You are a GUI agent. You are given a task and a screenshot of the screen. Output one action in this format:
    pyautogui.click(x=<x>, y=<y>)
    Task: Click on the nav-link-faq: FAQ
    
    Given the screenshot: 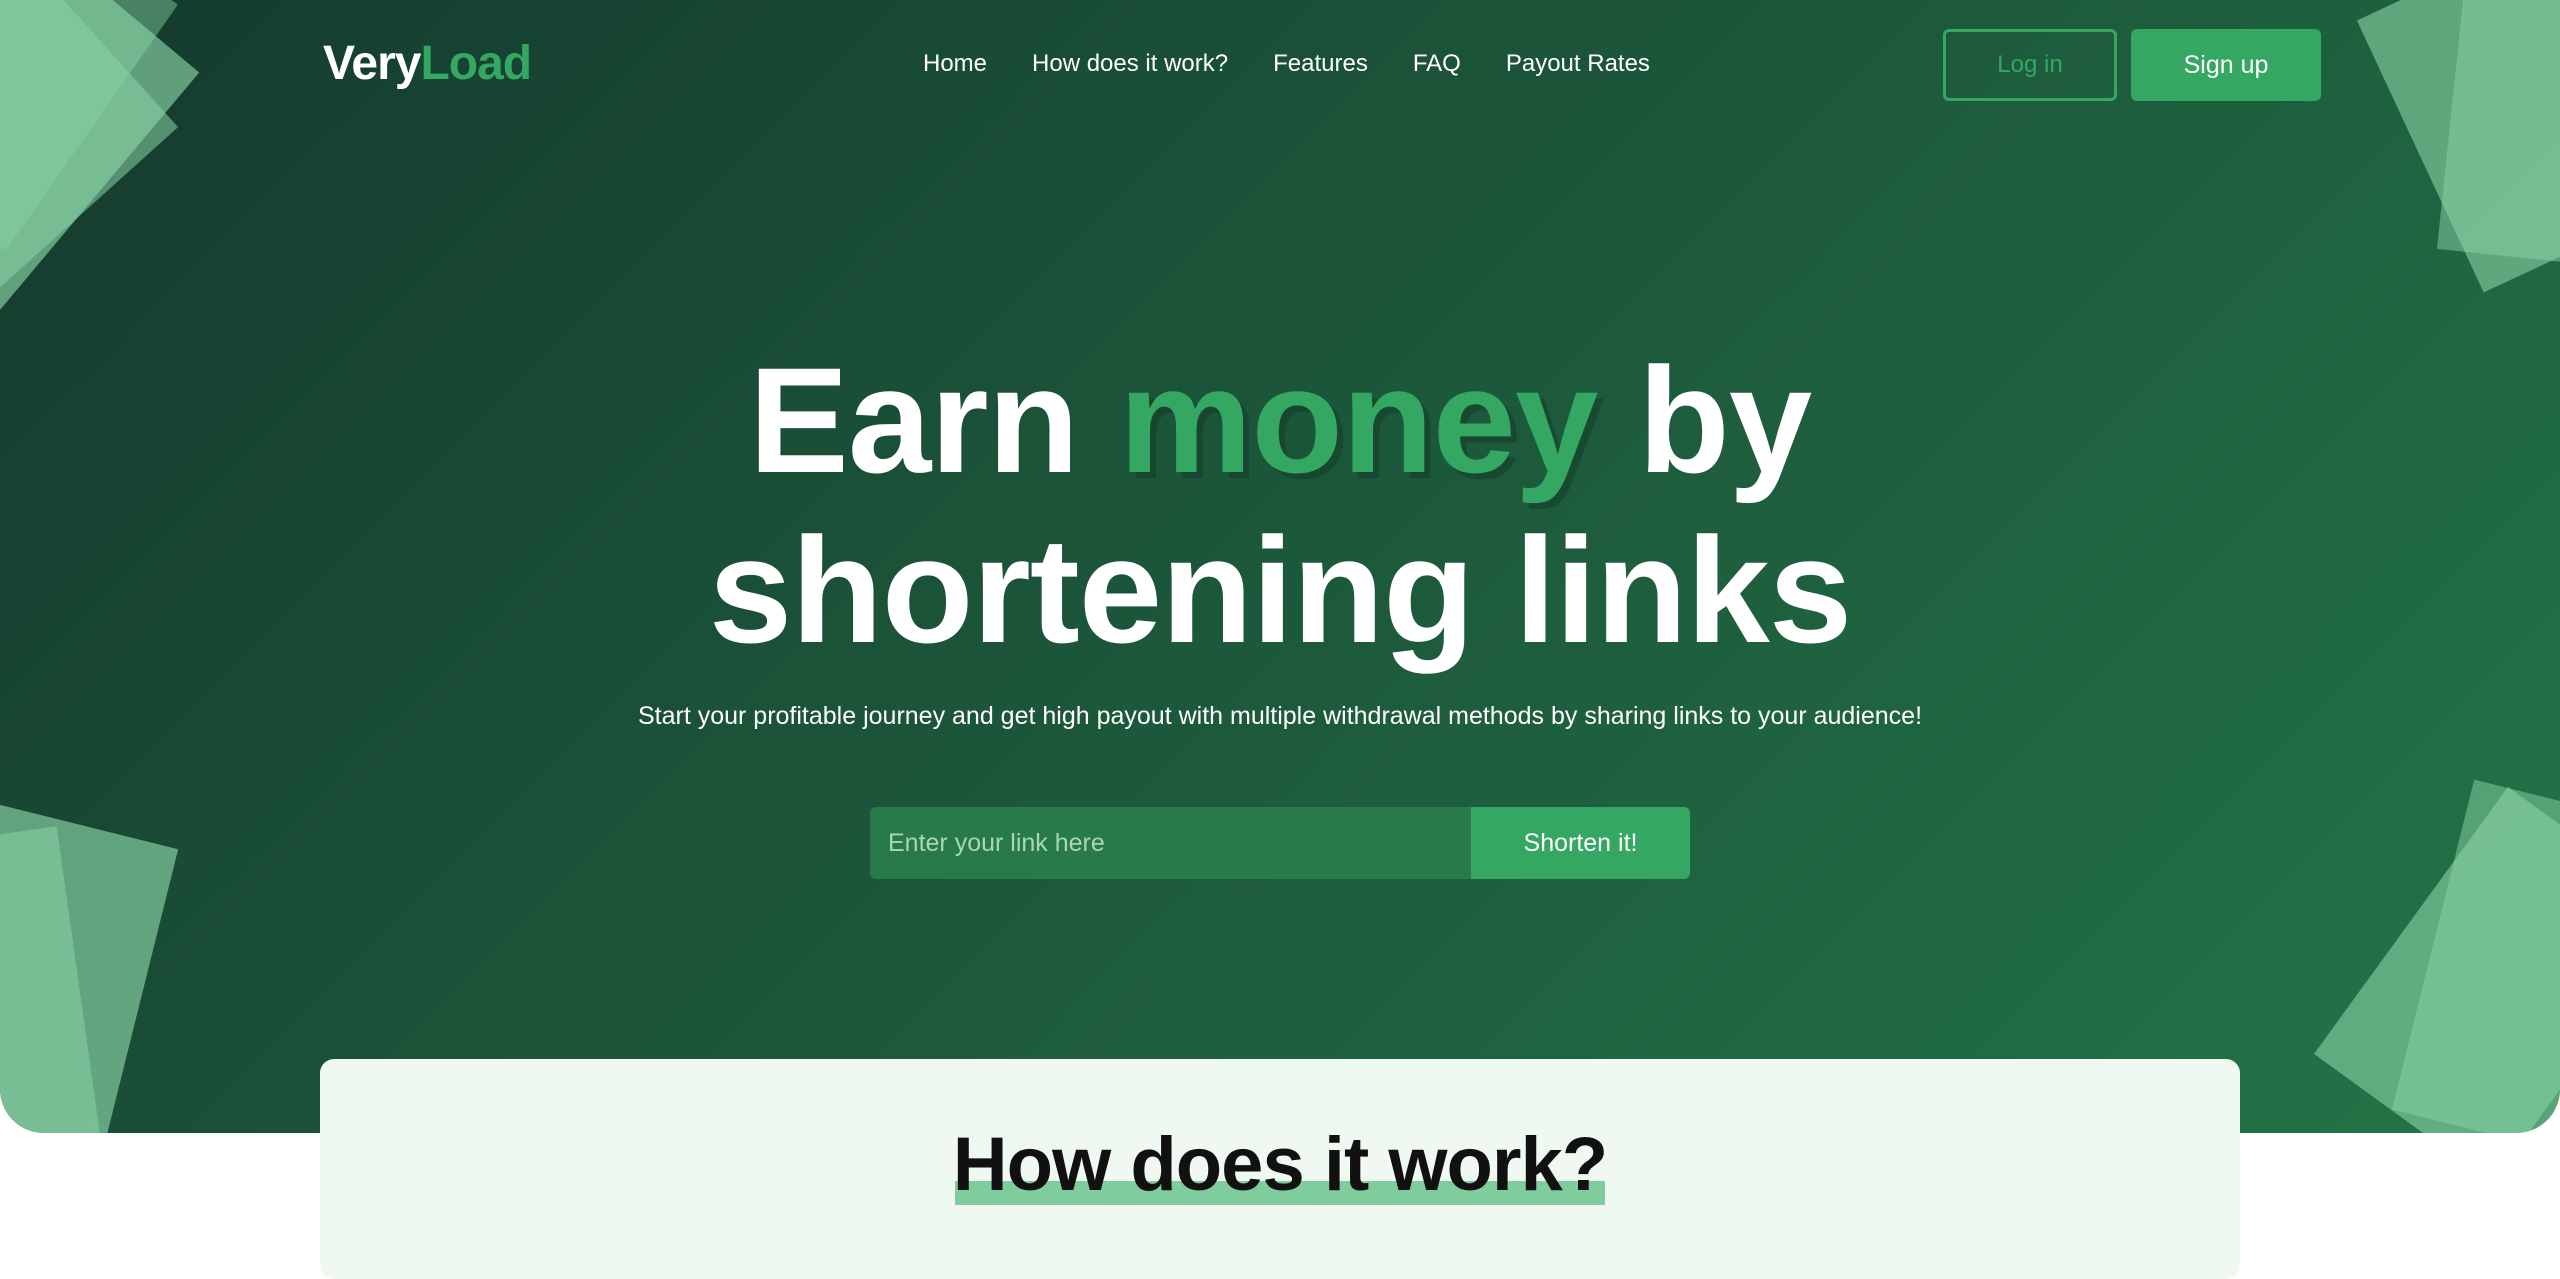 What is the action you would take?
    pyautogui.click(x=1437, y=64)
    